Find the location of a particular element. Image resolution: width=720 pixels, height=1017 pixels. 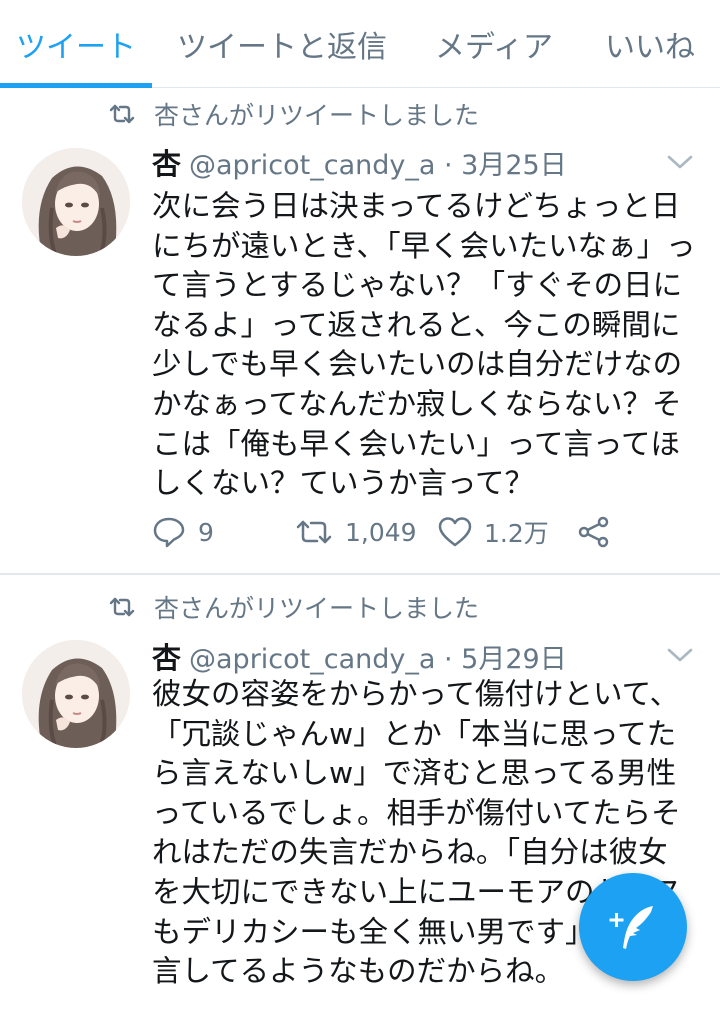

profile-tabs: ツイート ツイートと返信 メディア いいね is located at coordinates (360, 44).